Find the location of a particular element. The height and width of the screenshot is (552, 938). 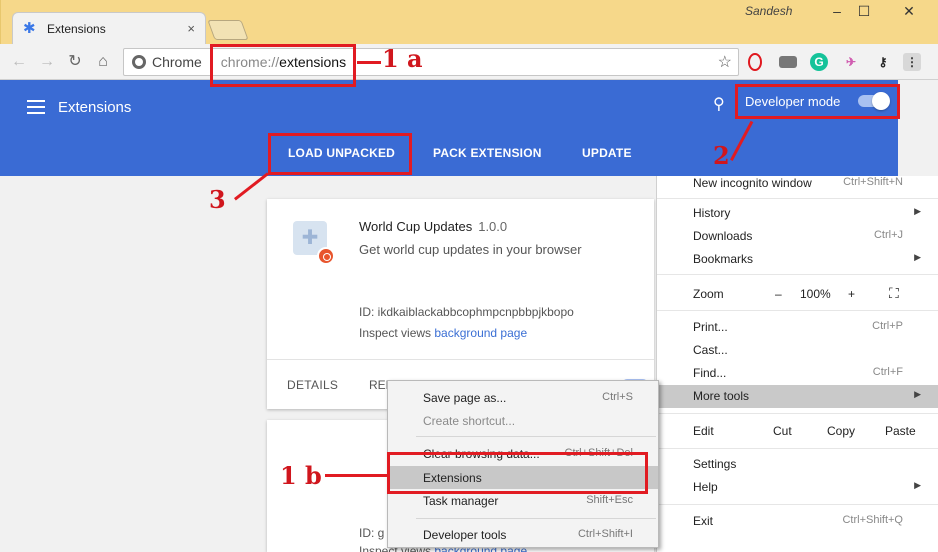

submenu-label: Task manager is located at coordinates (461, 501).